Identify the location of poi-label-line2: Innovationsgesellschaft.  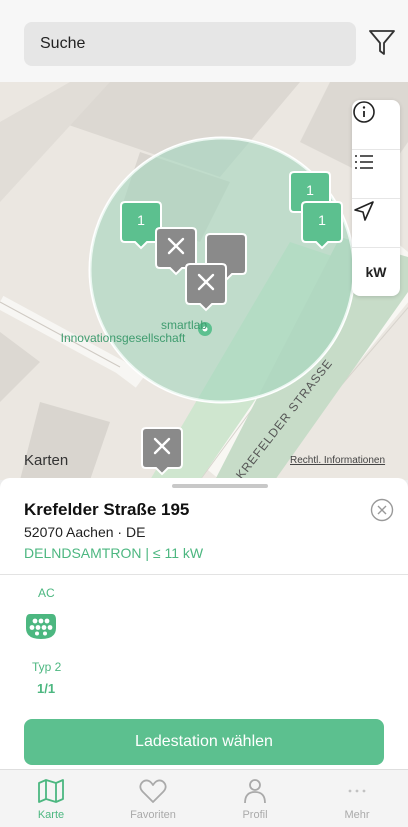
(123, 338).